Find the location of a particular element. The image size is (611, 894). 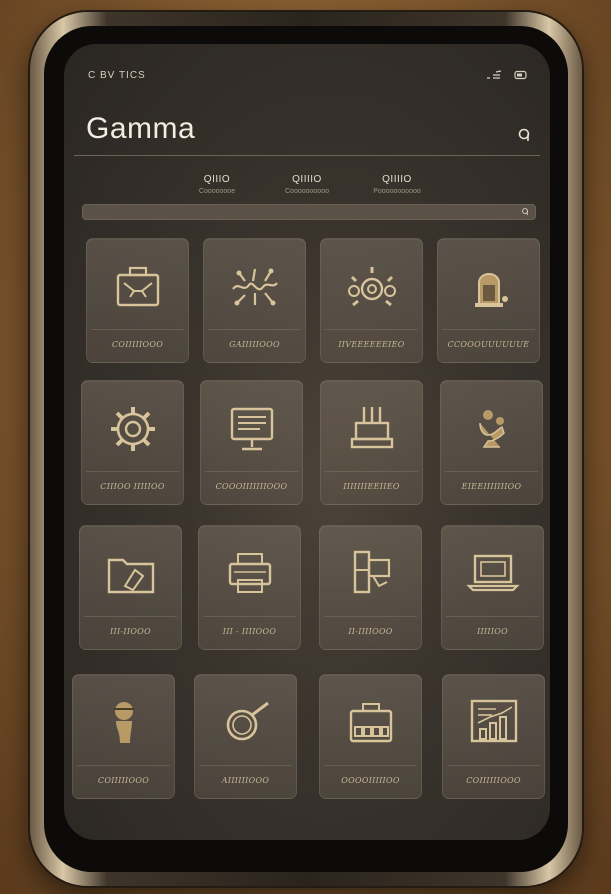

figure-icon is located at coordinates (491, 290).